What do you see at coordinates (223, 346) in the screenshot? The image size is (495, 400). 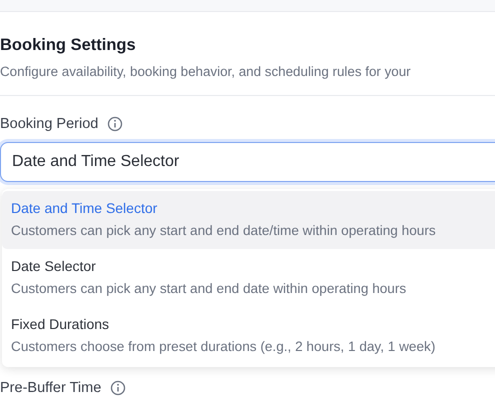 I see `option-description: Customers choose from preset durations (e.g., 2 hours, 1 day, 1 week)` at bounding box center [223, 346].